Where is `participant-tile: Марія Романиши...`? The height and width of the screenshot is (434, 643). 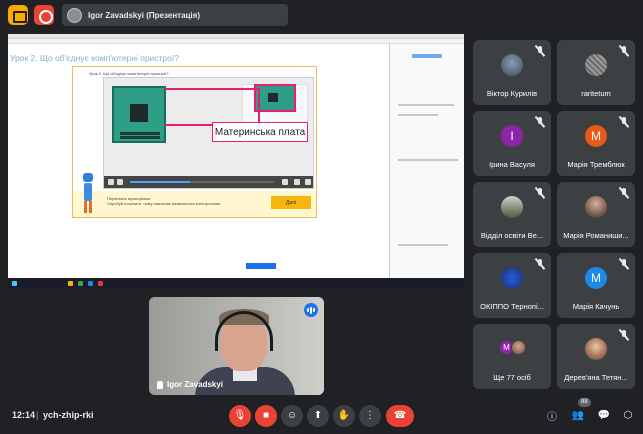 participant-tile: Марія Романиши... is located at coordinates (596, 214).